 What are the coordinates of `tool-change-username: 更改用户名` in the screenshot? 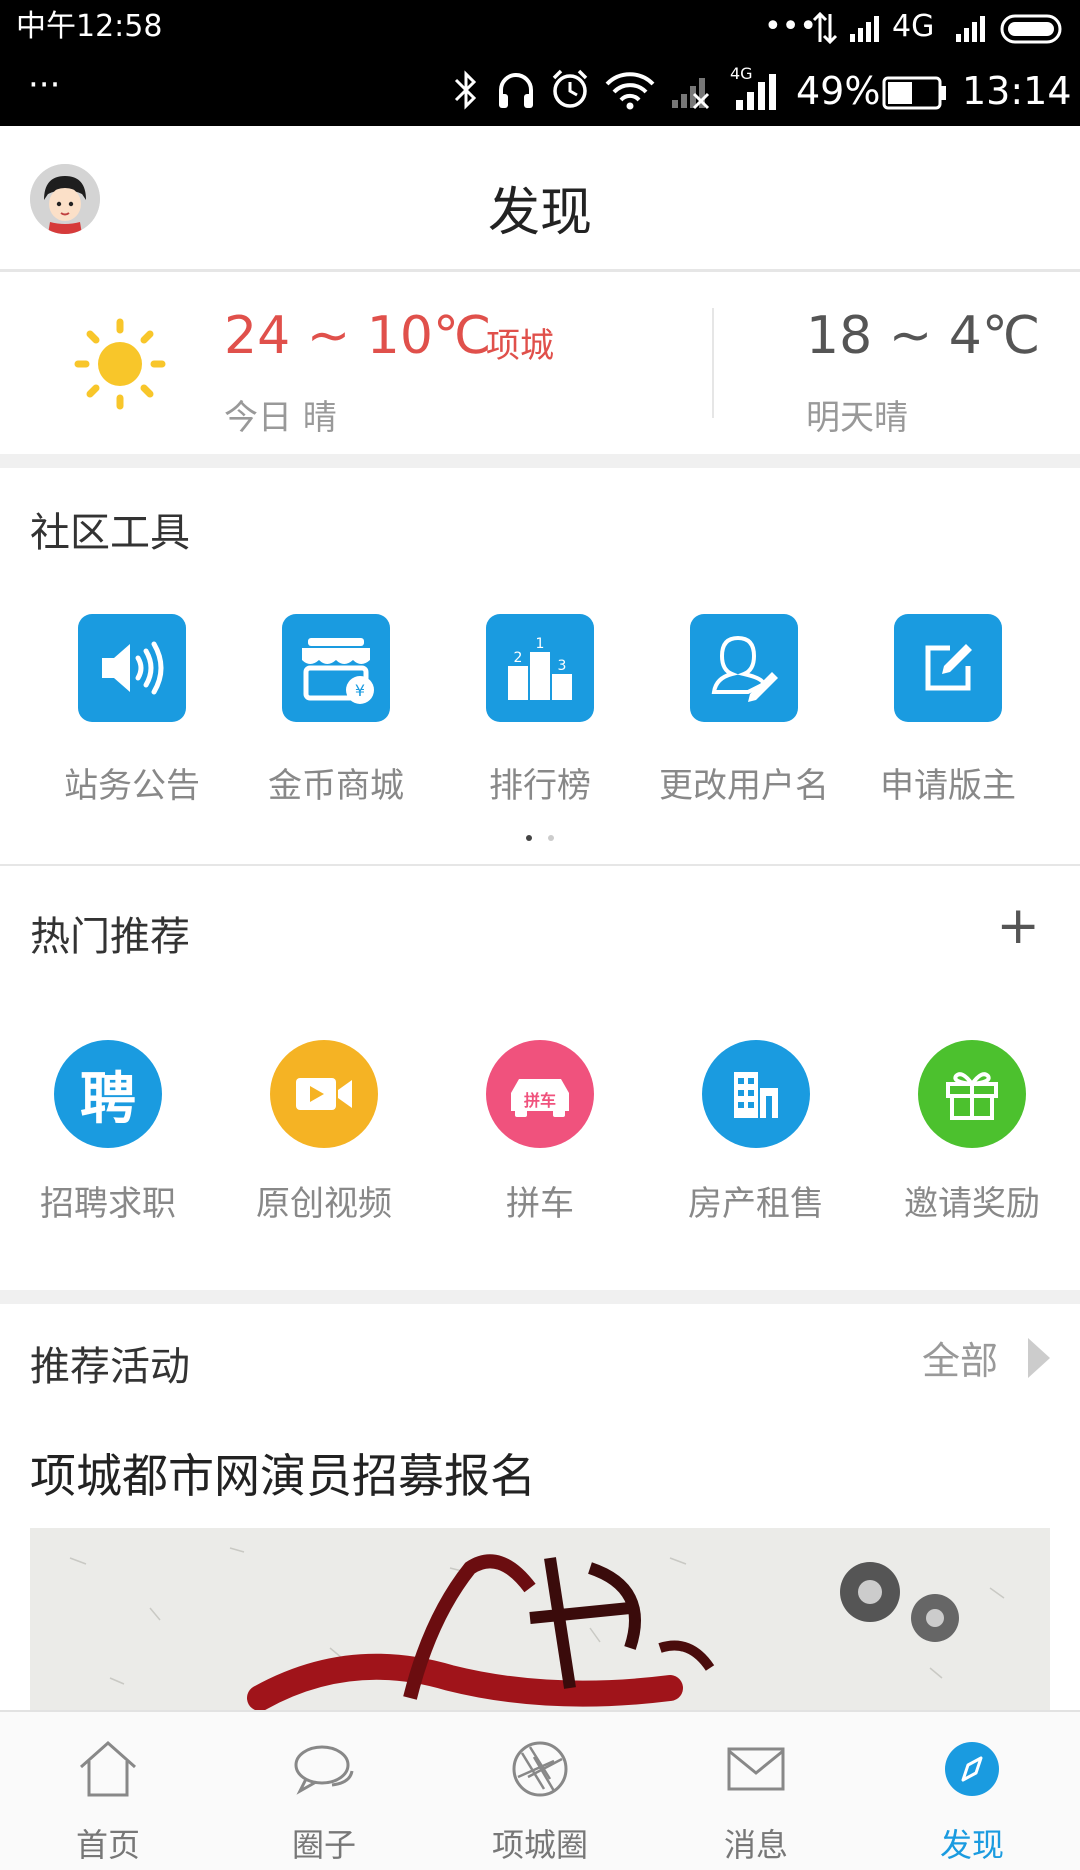 It's located at (744, 710).